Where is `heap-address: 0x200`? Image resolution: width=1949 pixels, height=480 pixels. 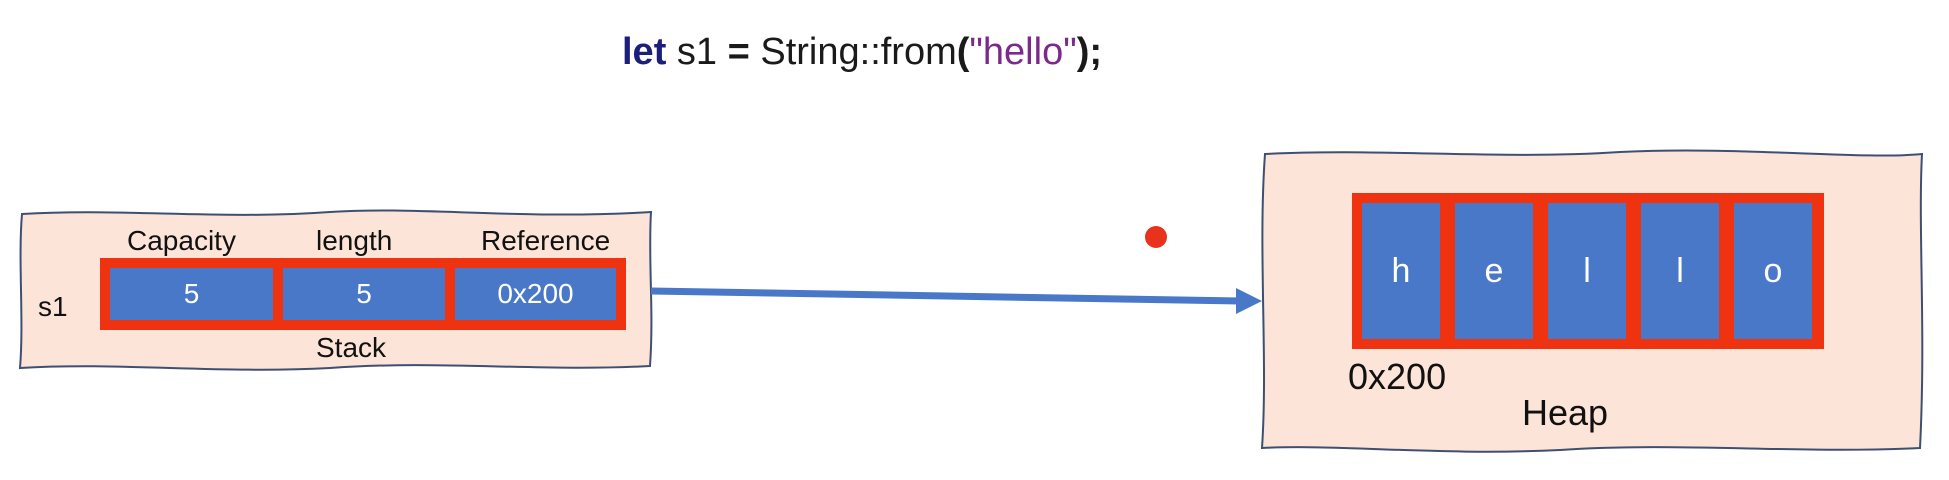 heap-address: 0x200 is located at coordinates (1397, 376).